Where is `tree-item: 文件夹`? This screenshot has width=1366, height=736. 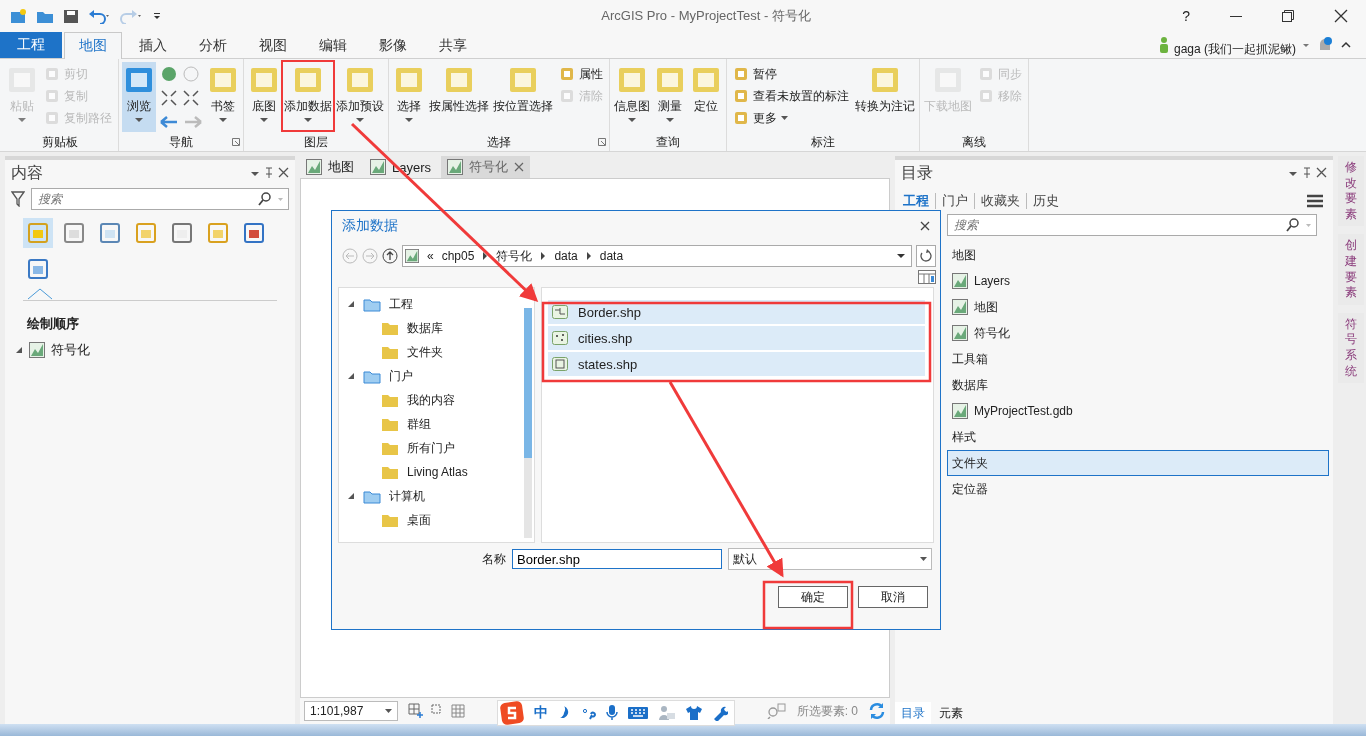 tree-item: 文件夹 is located at coordinates (425, 352).